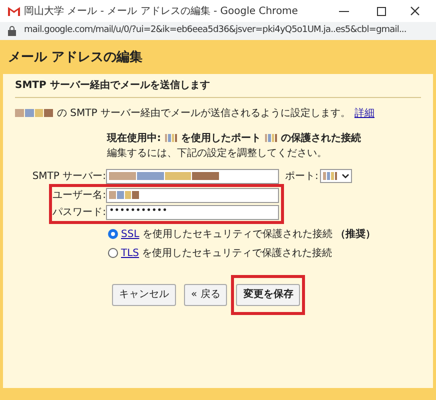  Describe the element at coordinates (330, 176) in the screenshot. I see `redacted-port-value` at that location.